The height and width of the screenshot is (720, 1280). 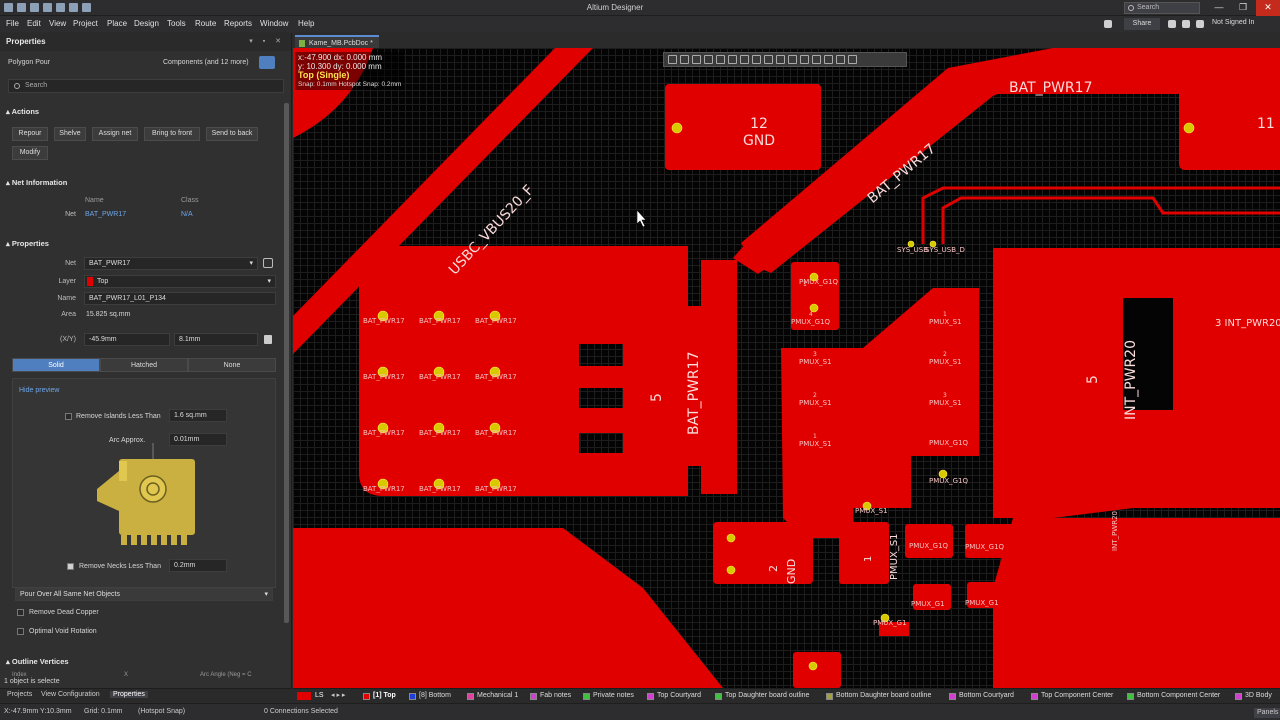 What do you see at coordinates (1247, 323) in the screenshot?
I see `int-side-label: 3 INT_PWR20` at bounding box center [1247, 323].